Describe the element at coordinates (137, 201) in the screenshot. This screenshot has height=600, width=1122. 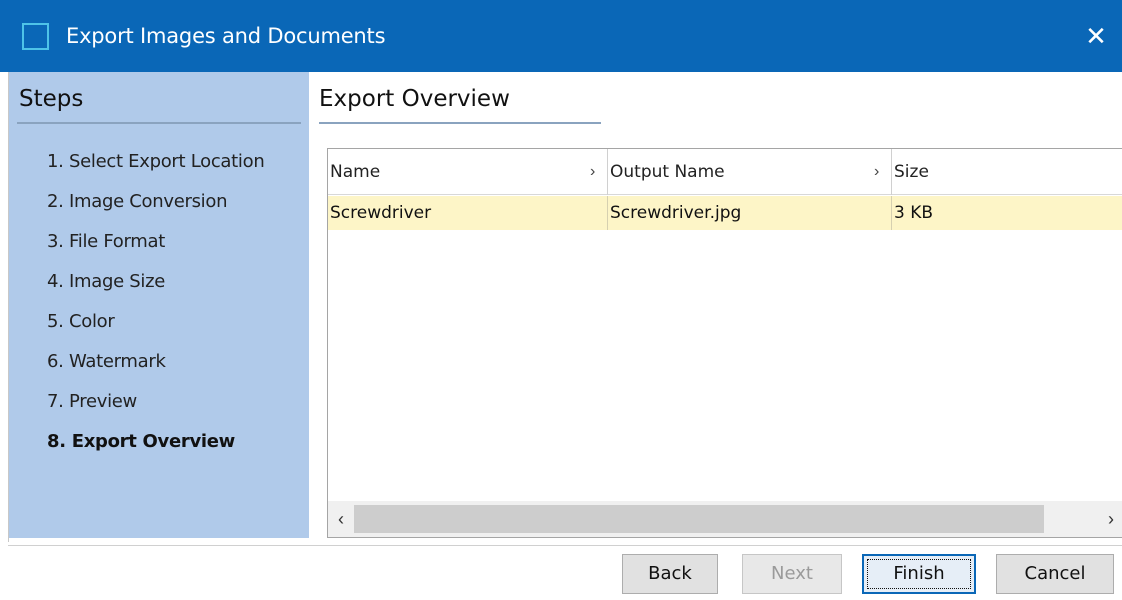
I see `step-image-conversion: 2. Image Conversion` at that location.